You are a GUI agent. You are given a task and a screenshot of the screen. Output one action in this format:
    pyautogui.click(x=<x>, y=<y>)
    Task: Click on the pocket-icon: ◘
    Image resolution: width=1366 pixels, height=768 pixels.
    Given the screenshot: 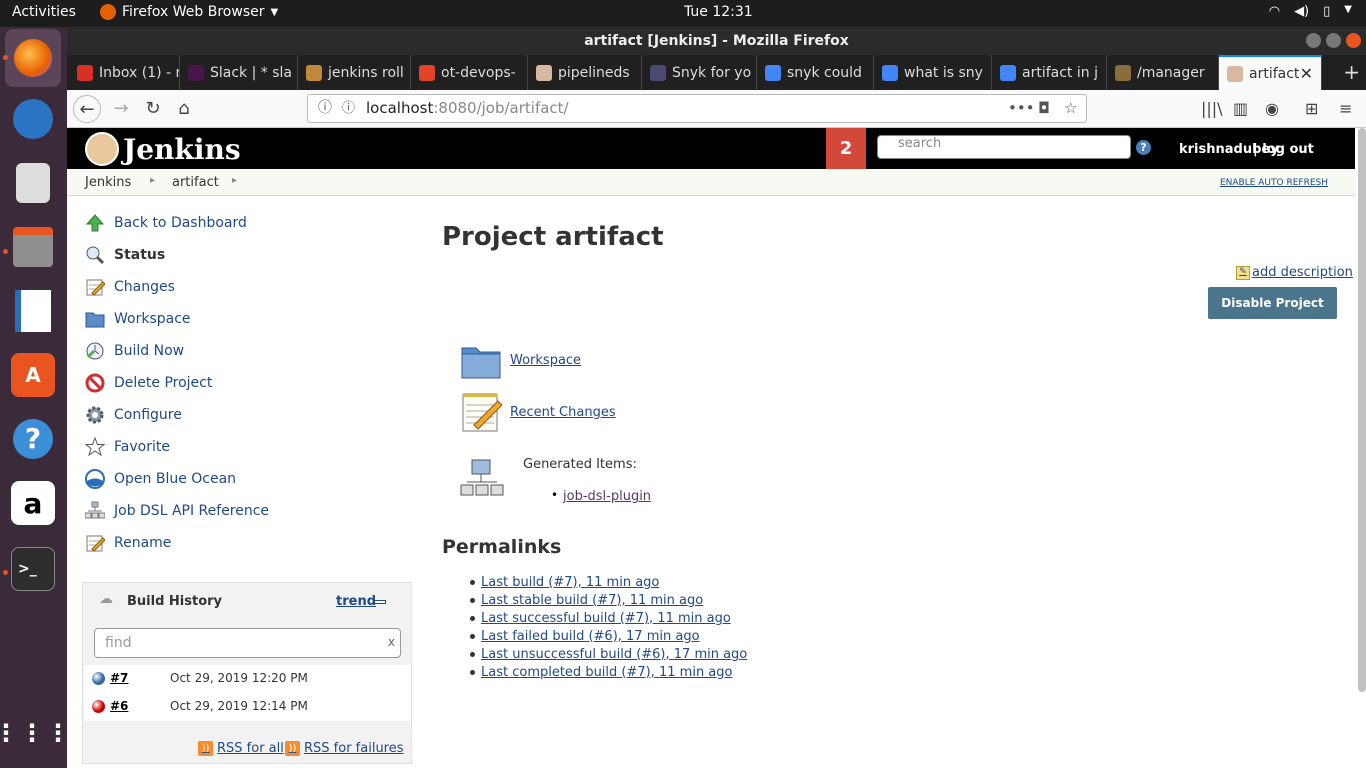 What is the action you would take?
    pyautogui.click(x=1044, y=108)
    